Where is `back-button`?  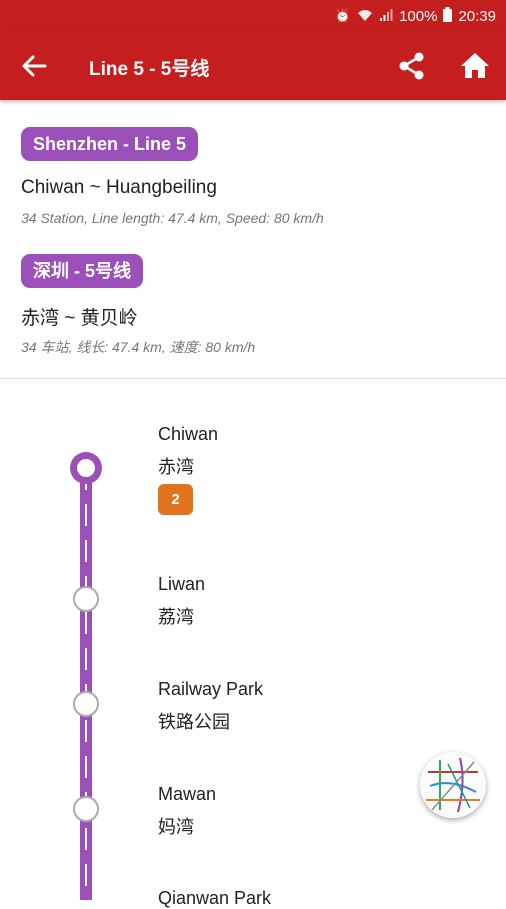
back-button is located at coordinates (34, 66).